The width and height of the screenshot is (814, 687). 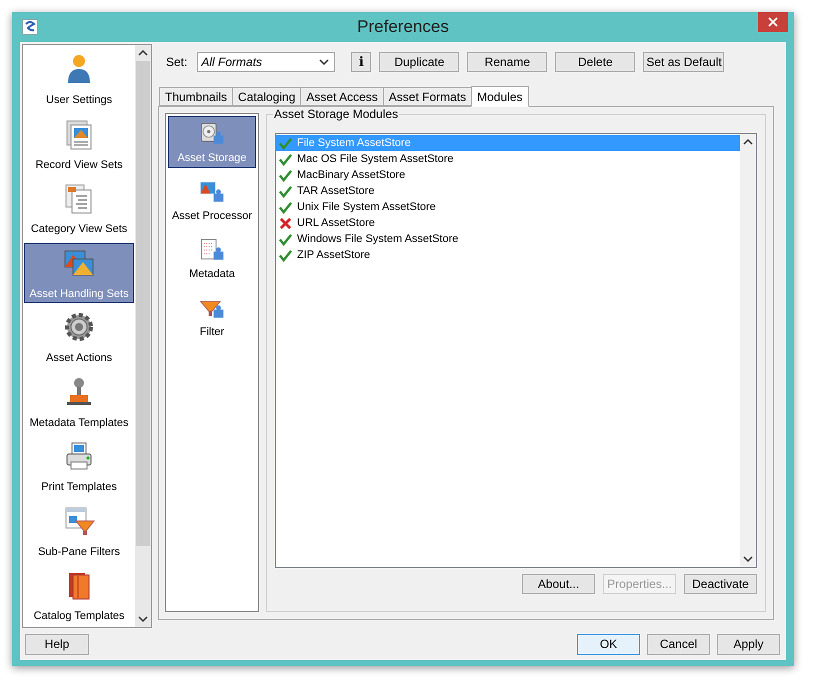 I want to click on set-label: Set:, so click(x=177, y=62).